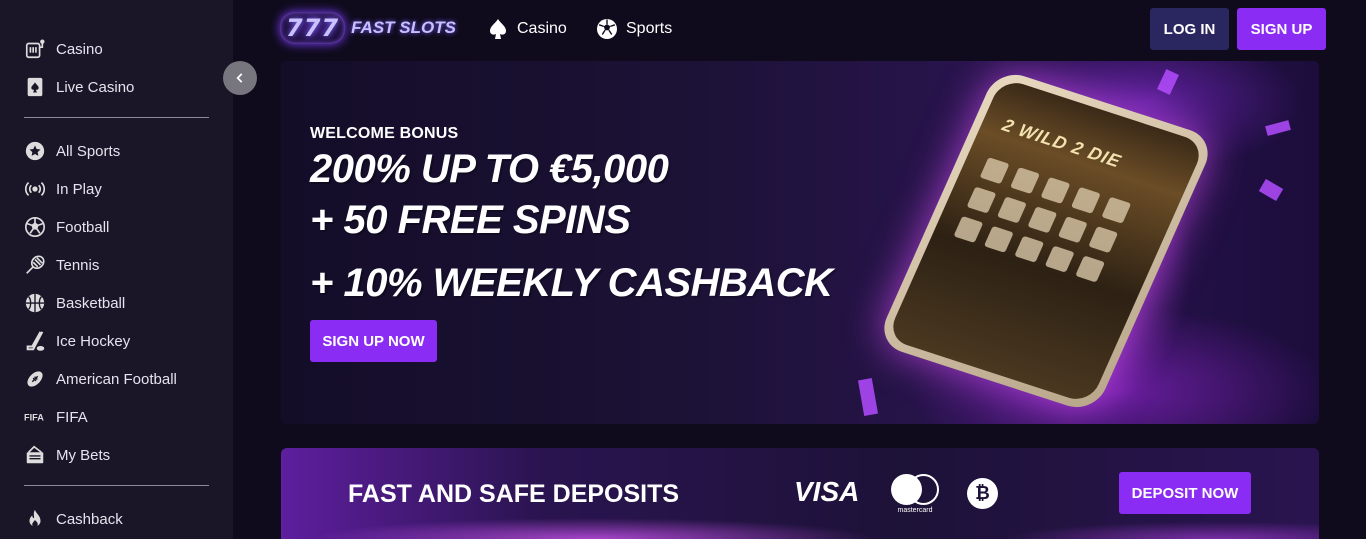 This screenshot has height=539, width=1366. What do you see at coordinates (384, 133) in the screenshot?
I see `banner-kicker: WELCOME BONUS` at bounding box center [384, 133].